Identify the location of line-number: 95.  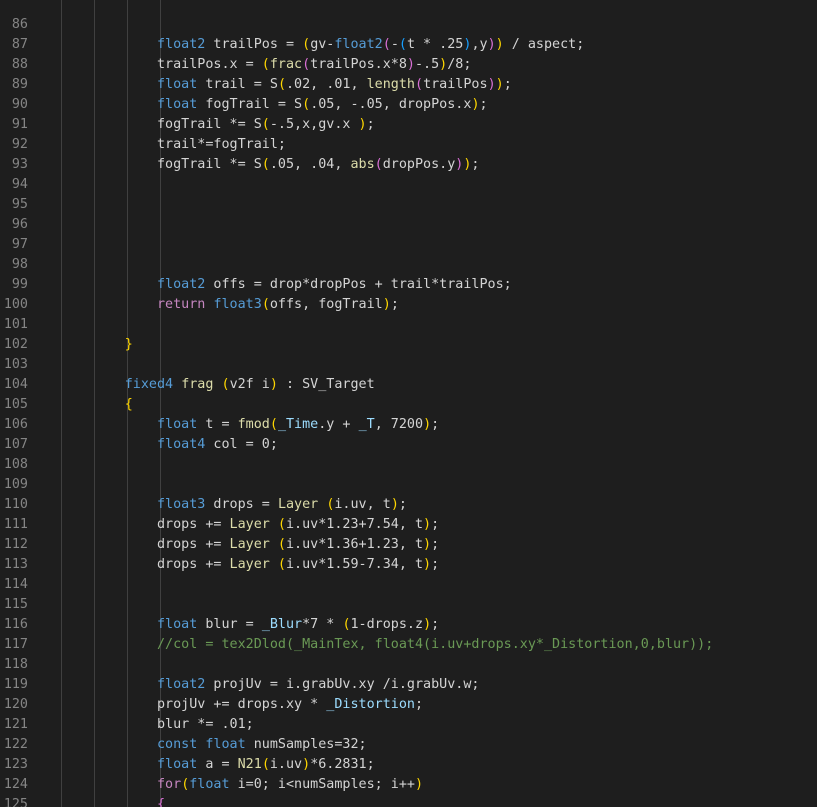
(19, 204).